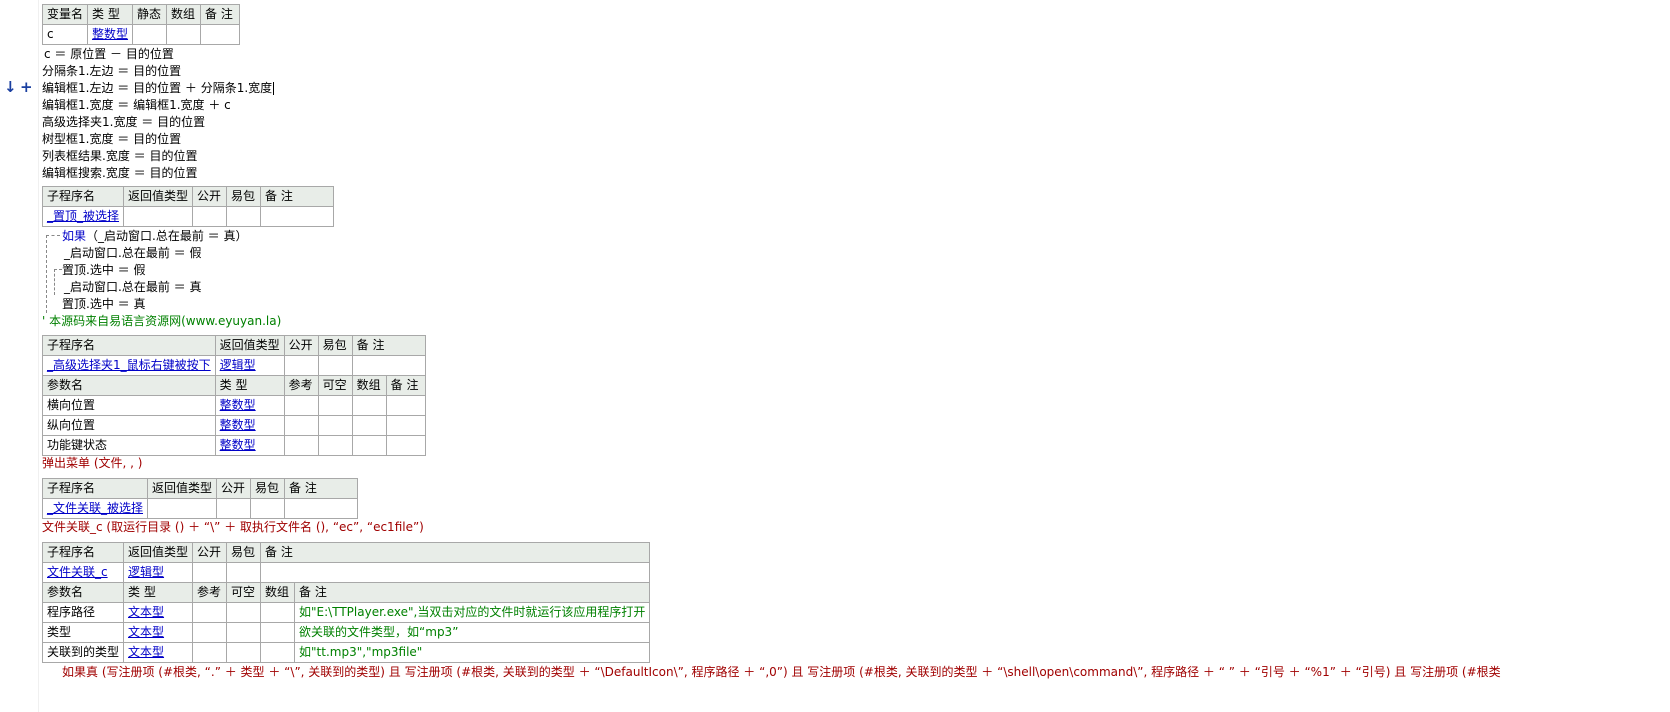 Image resolution: width=1670 pixels, height=712 pixels. What do you see at coordinates (111, 139) in the screenshot?
I see `code-line: 树型框1.宽度 ＝ 目的位置` at bounding box center [111, 139].